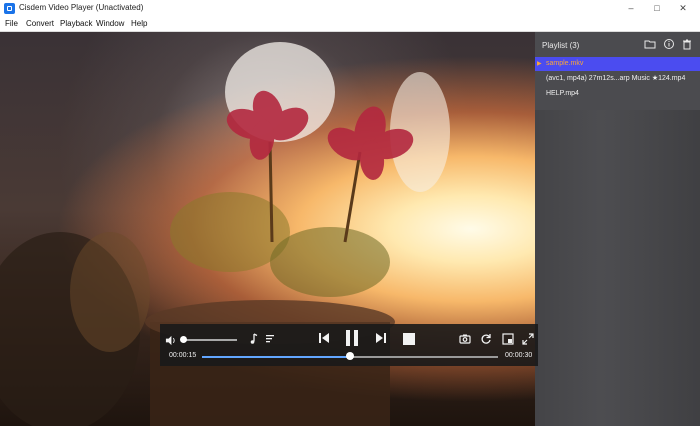 The image size is (700, 426). What do you see at coordinates (254, 341) in the screenshot?
I see `music-note-icon` at bounding box center [254, 341].